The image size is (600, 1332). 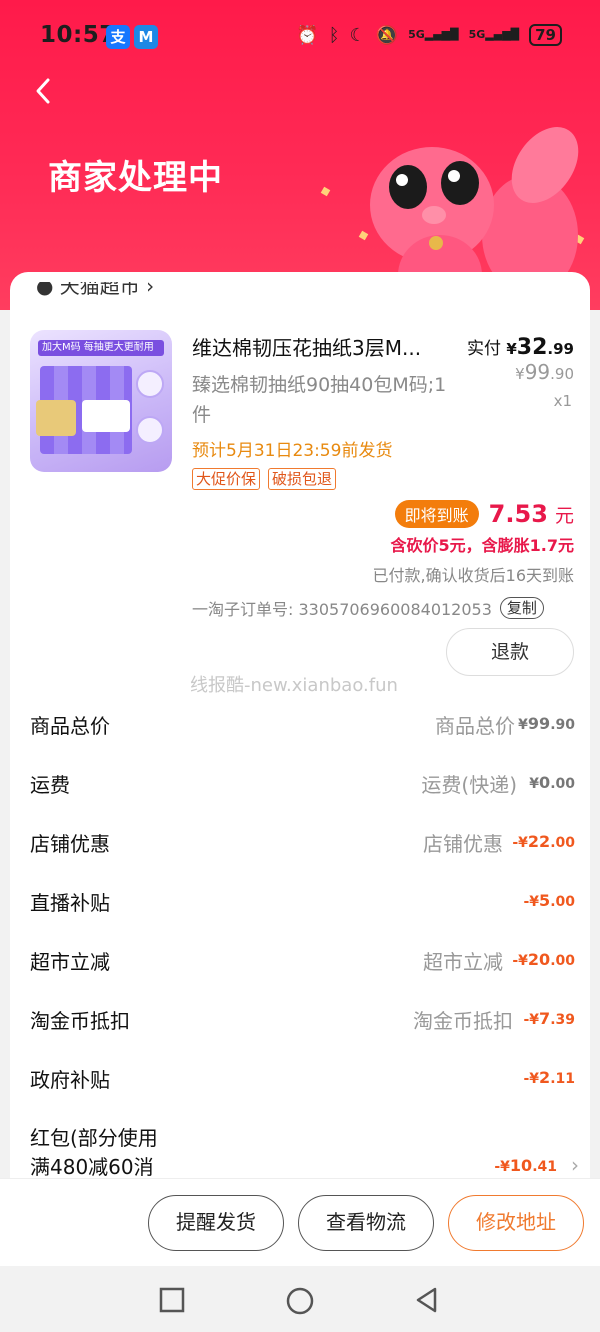 I want to click on status-time: 10:57, so click(x=78, y=35).